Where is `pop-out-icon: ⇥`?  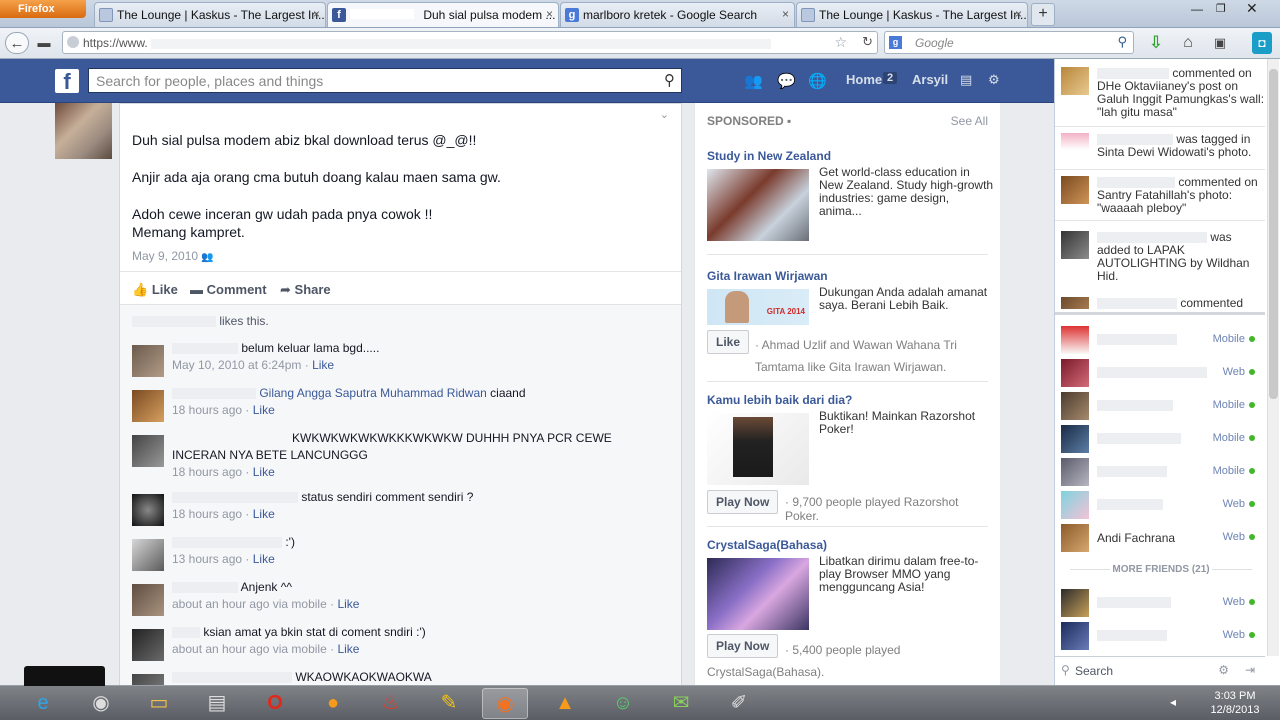
pop-out-icon: ⇥ is located at coordinates (1250, 670).